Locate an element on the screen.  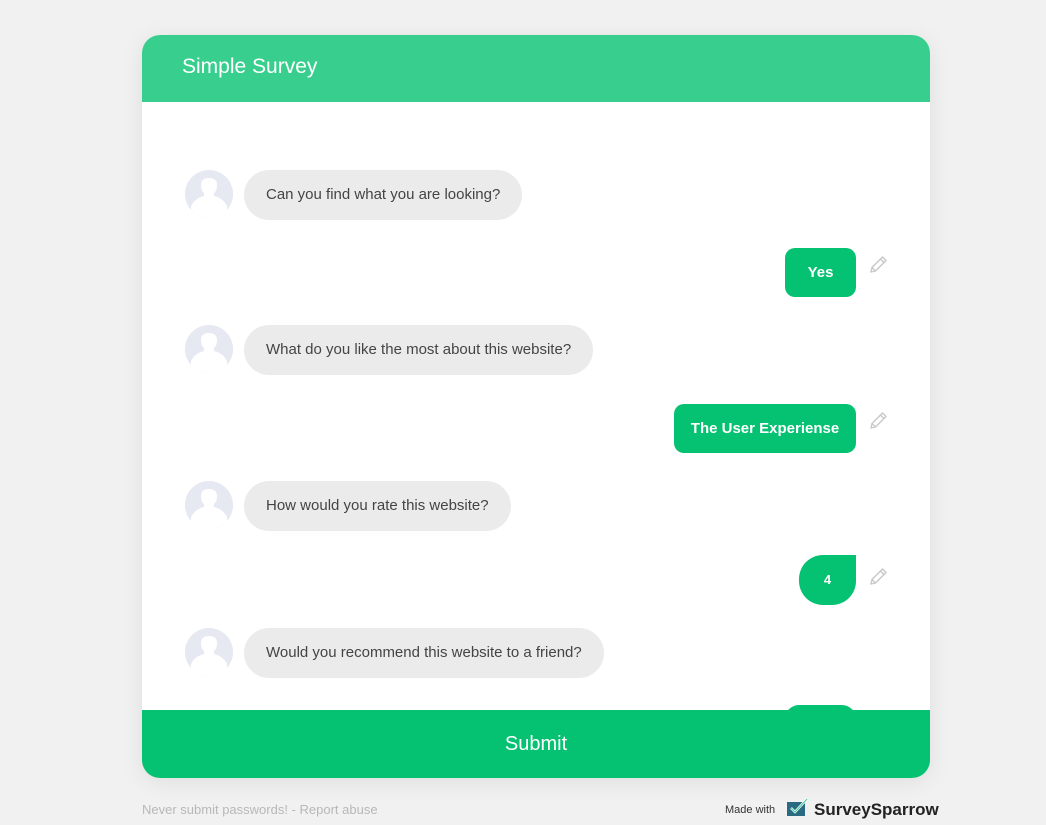
answer-bubble: The User Experiense is located at coordinates (765, 428).